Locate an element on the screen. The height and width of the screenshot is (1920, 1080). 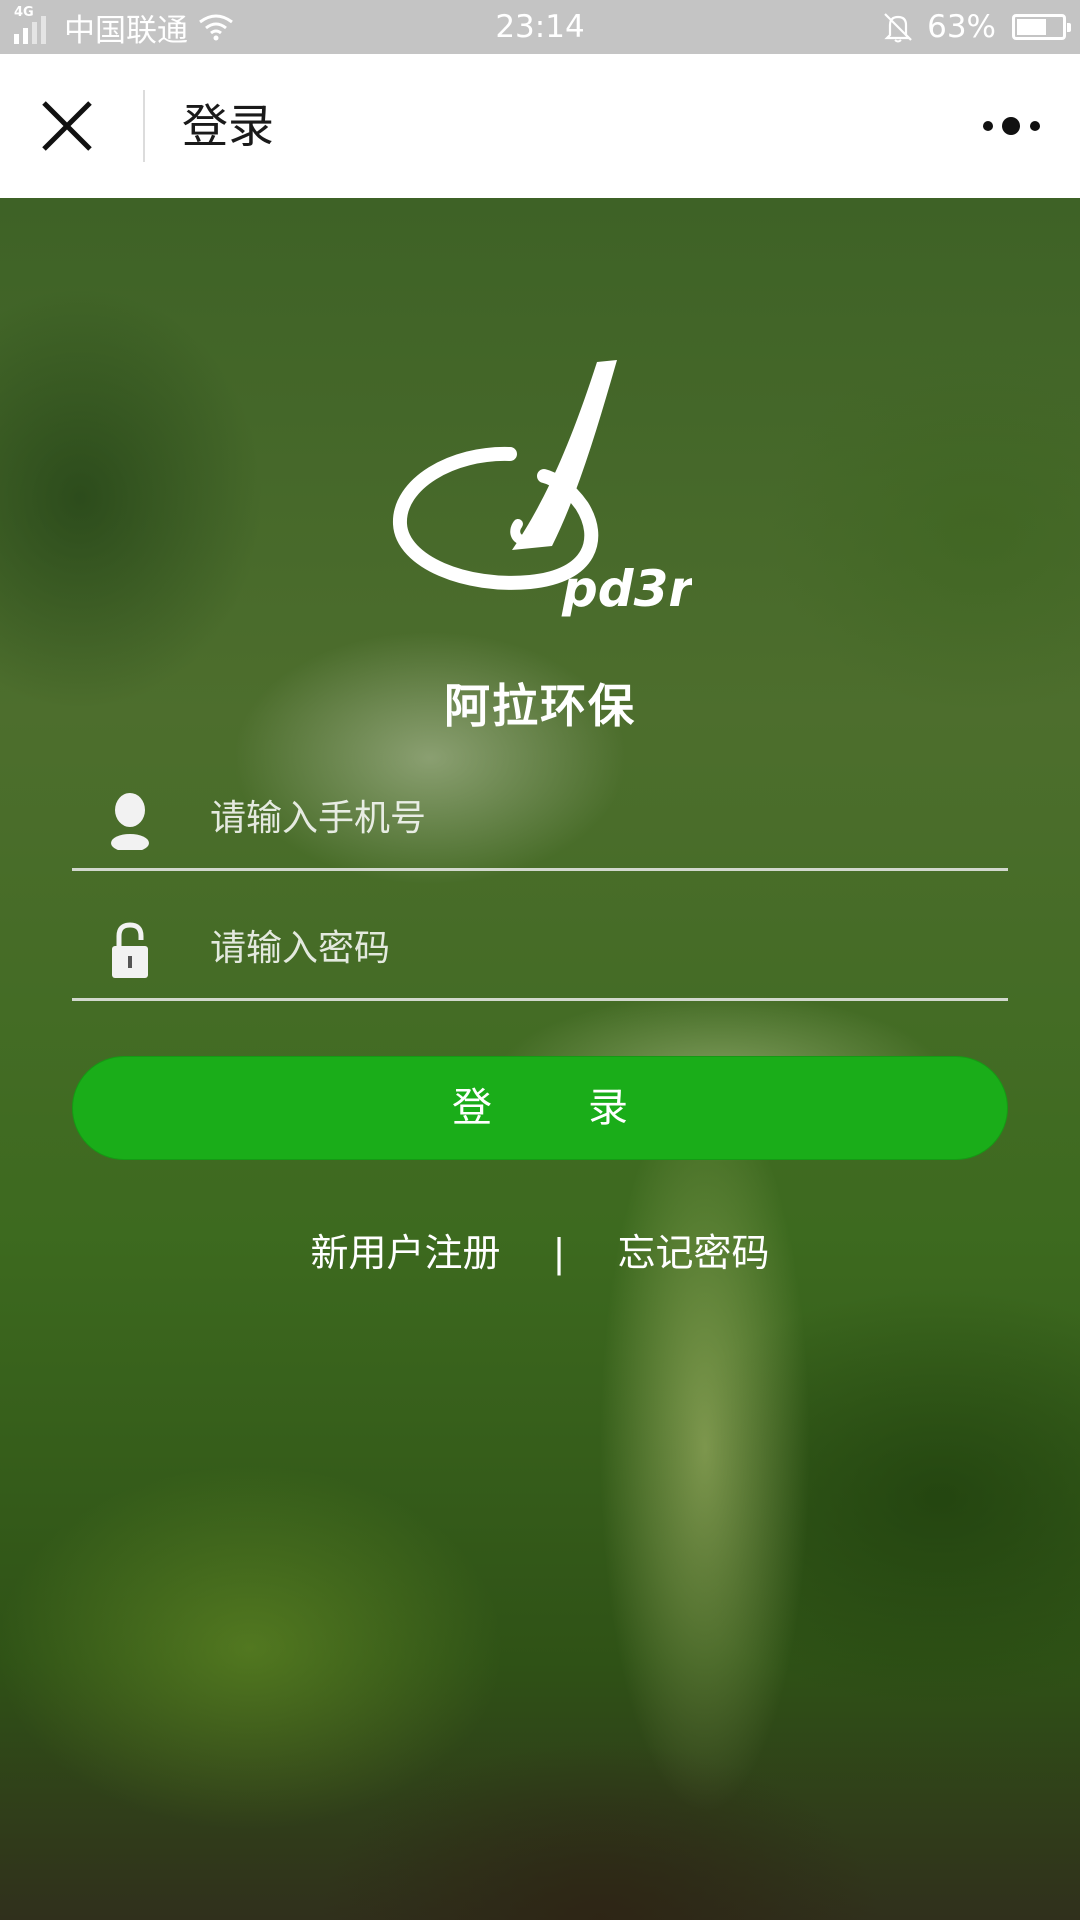
close-icon is located at coordinates (67, 126).